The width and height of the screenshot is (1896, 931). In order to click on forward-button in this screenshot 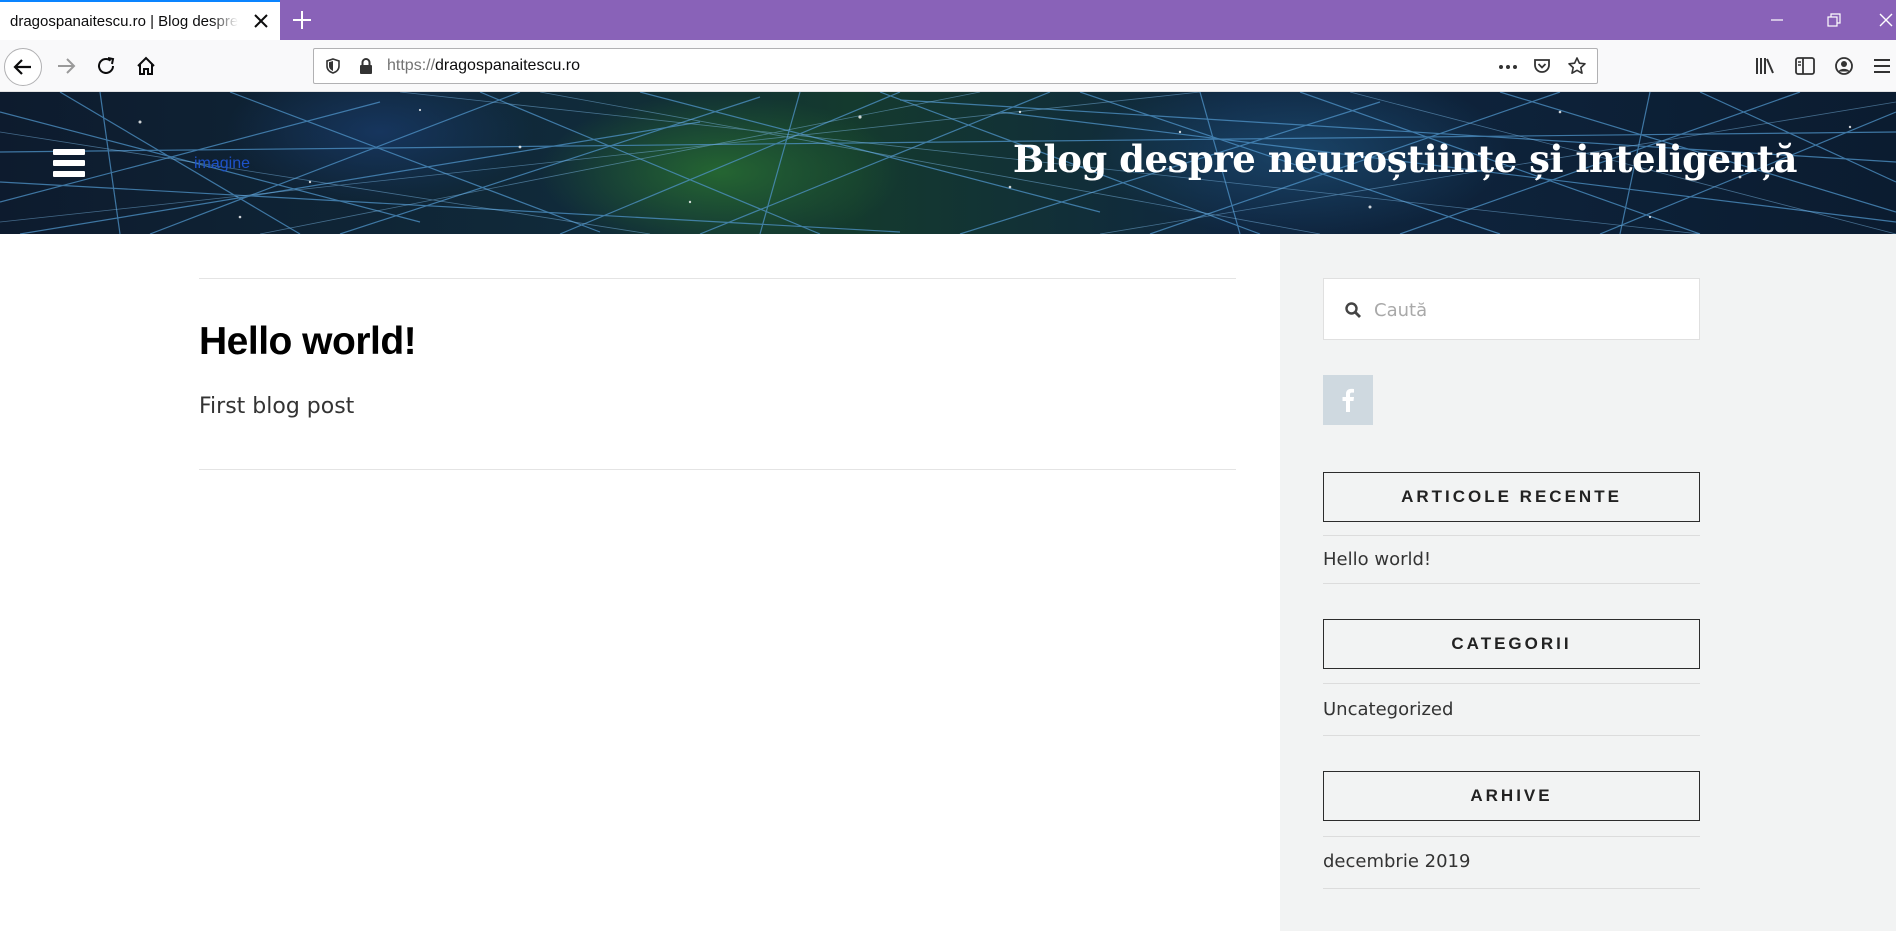, I will do `click(66, 66)`.